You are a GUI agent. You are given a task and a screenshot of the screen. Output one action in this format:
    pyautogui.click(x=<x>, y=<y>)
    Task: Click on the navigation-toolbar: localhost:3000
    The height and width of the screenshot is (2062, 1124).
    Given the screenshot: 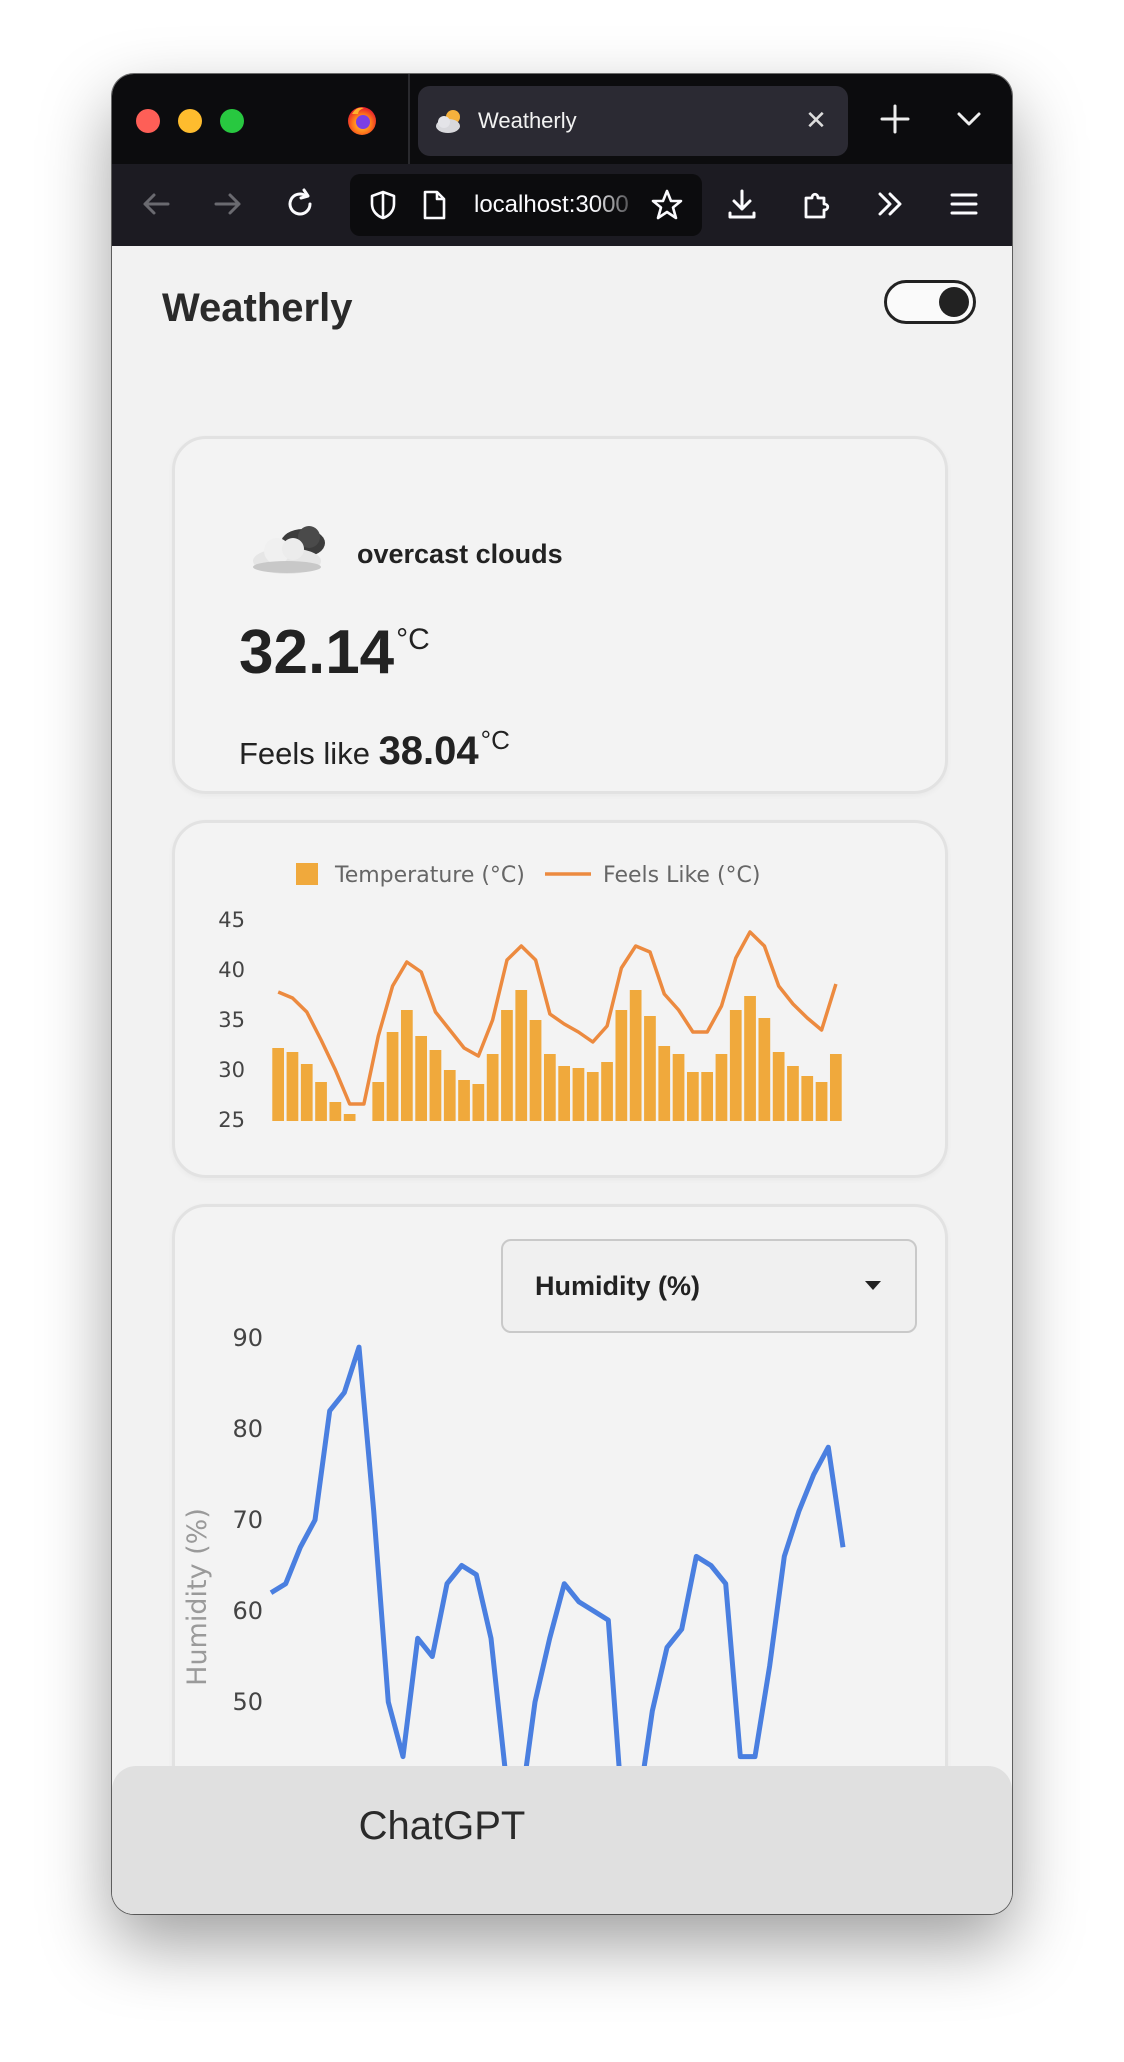 What is the action you would take?
    pyautogui.click(x=562, y=205)
    